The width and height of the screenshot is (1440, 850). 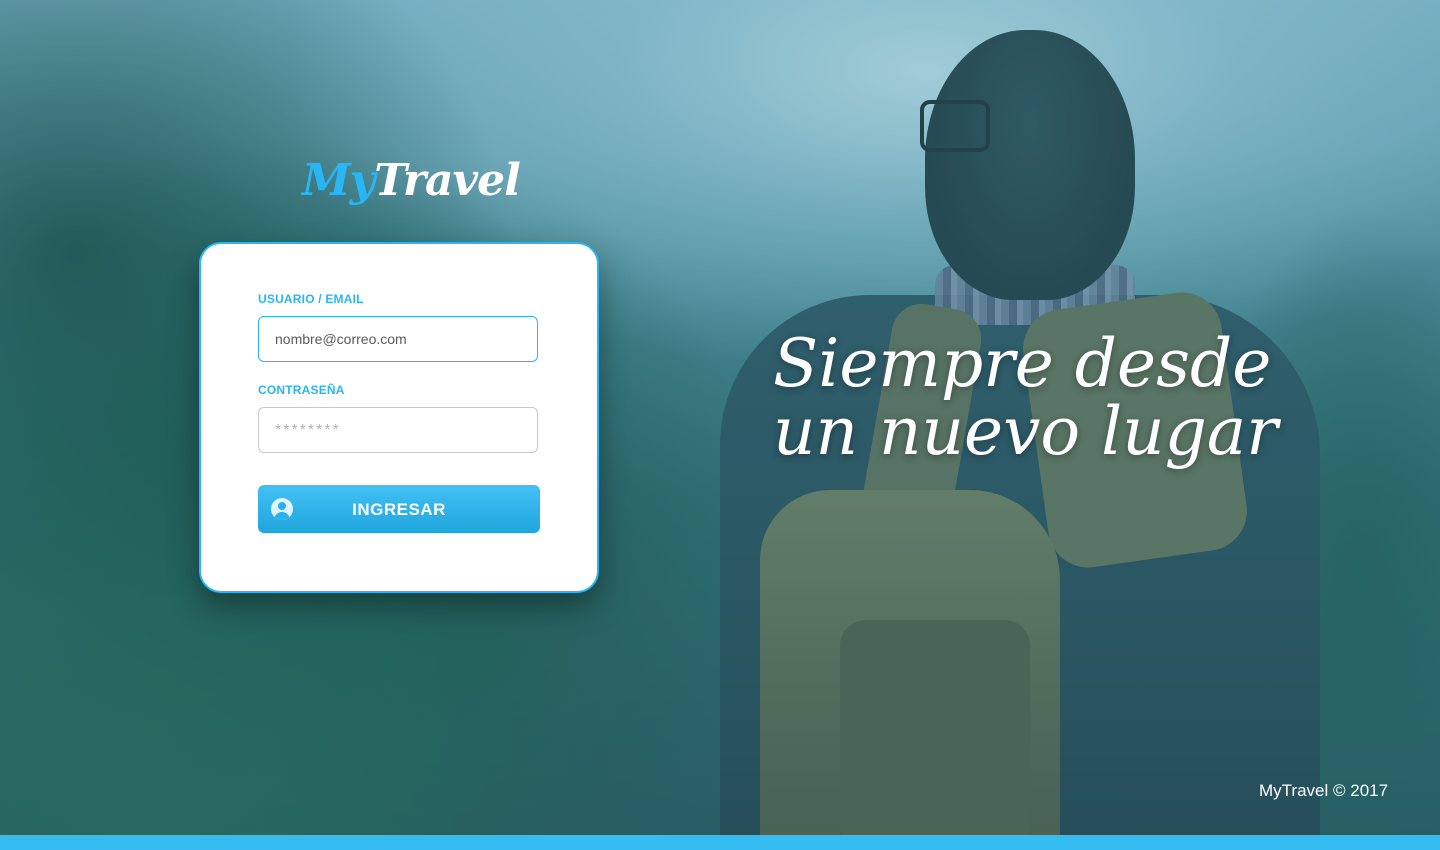 I want to click on hero-headline: Siempre desde un nuevo lugar, so click(x=1073, y=398).